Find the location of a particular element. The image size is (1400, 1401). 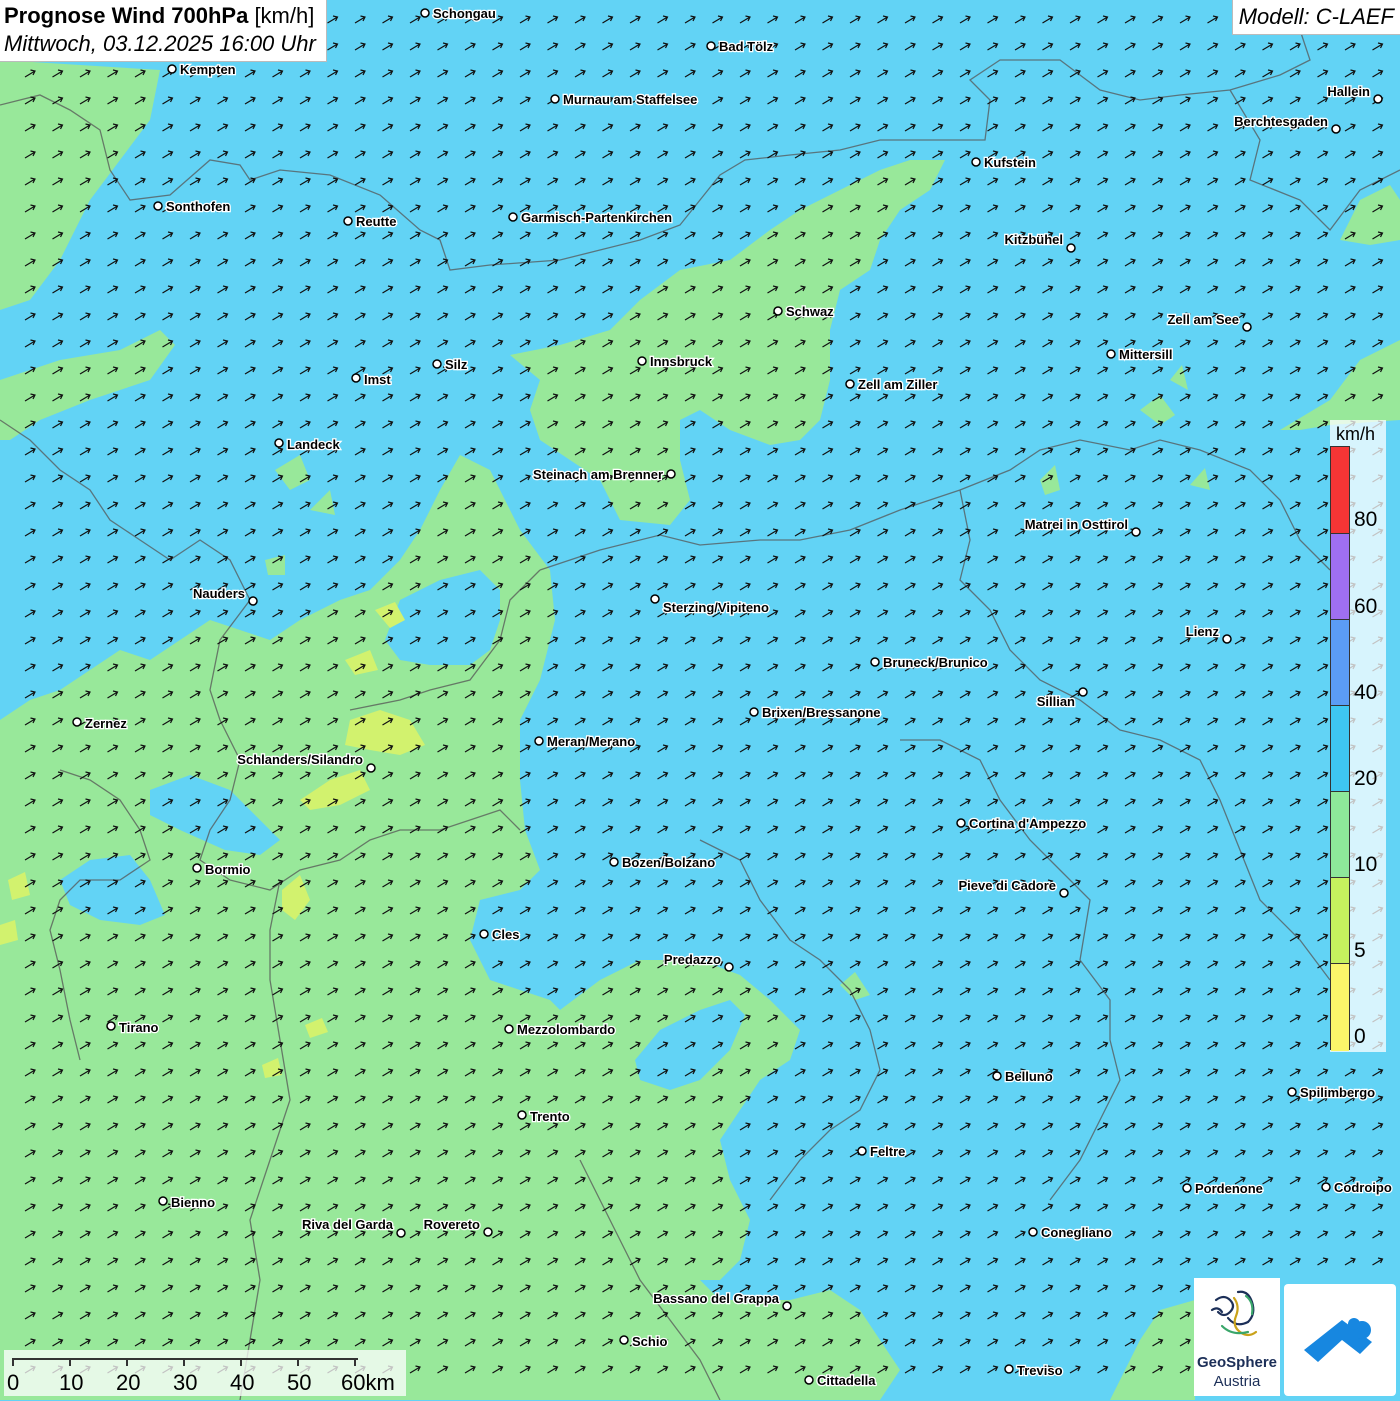

city-label: Matrei in Osttirol is located at coordinates (1076, 524).